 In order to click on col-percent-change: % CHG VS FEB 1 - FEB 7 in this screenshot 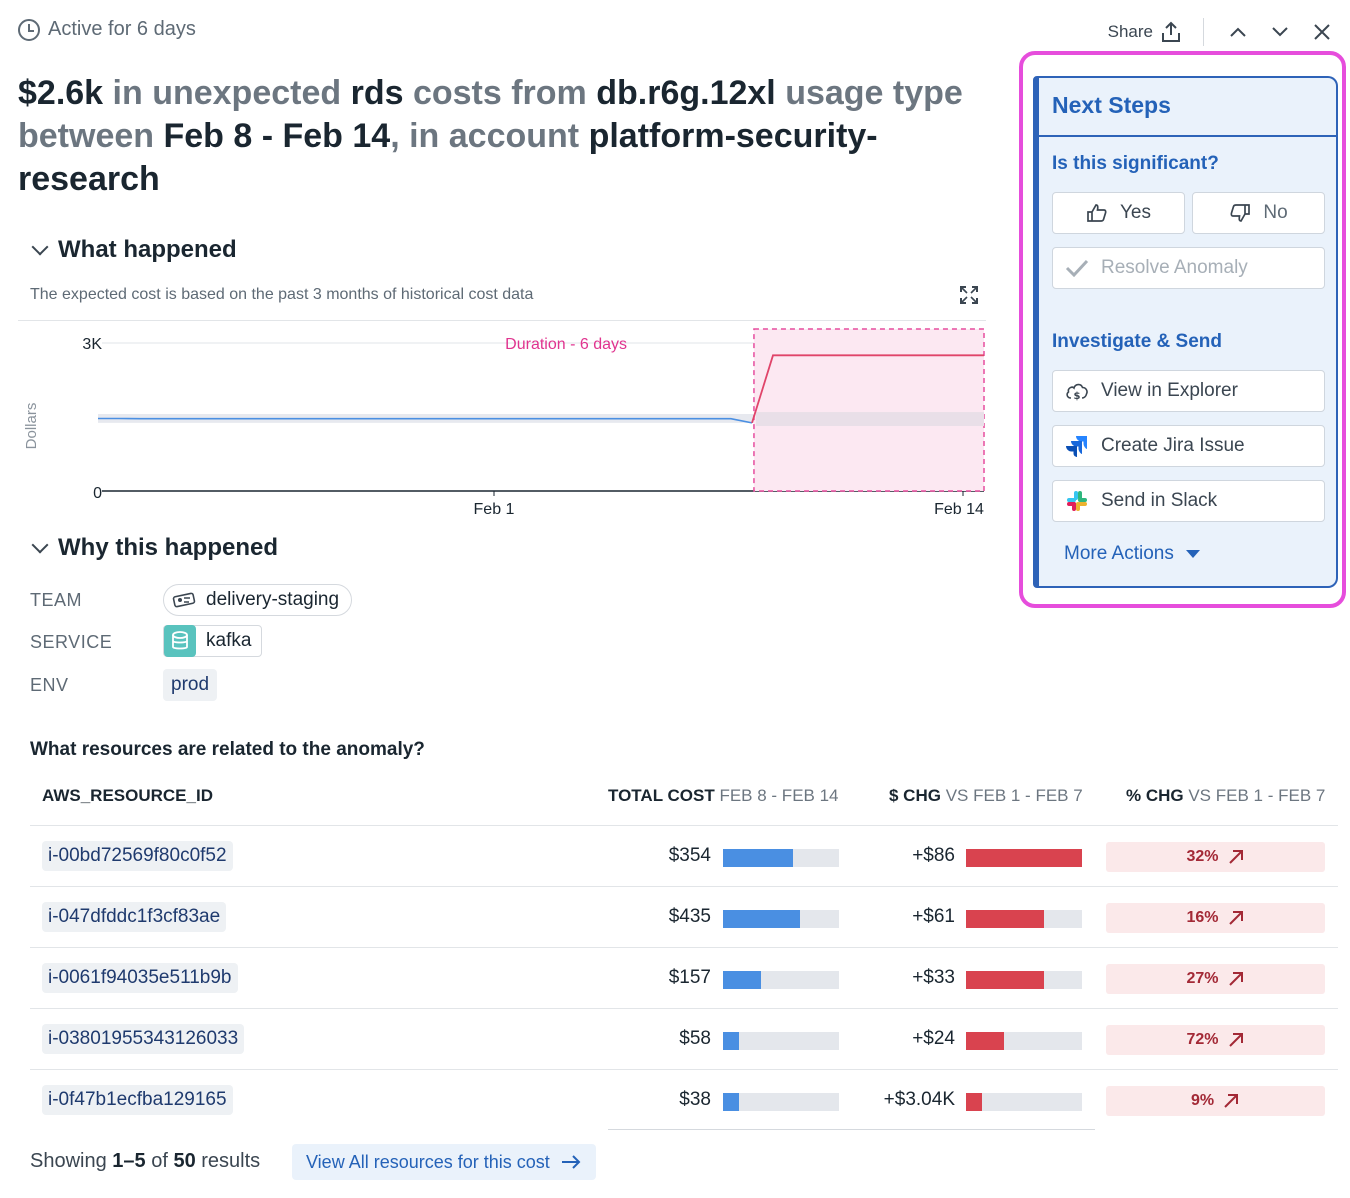, I will do `click(1225, 796)`.